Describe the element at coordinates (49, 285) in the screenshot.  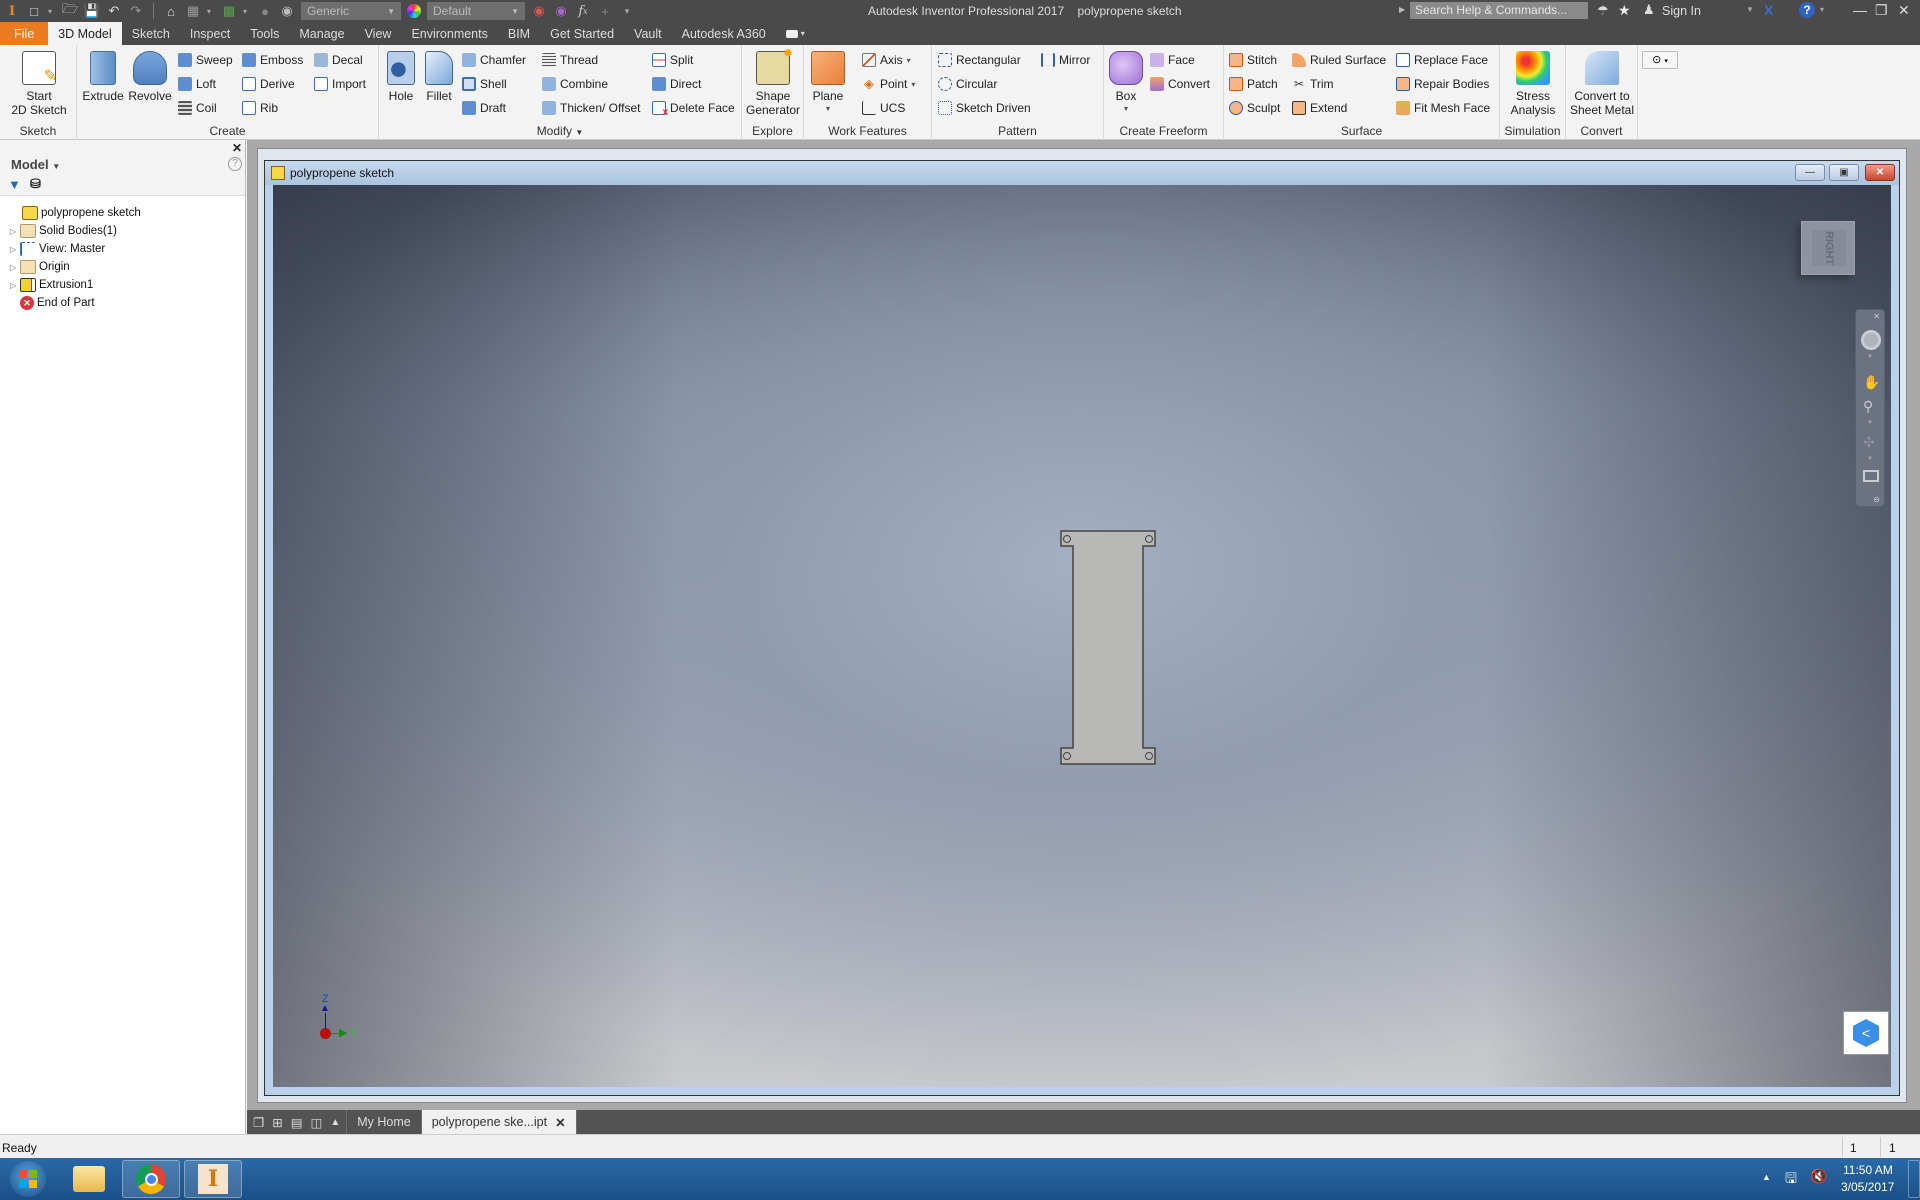
I see `tree-item-extrusion1: ▷ Extrusion1` at that location.